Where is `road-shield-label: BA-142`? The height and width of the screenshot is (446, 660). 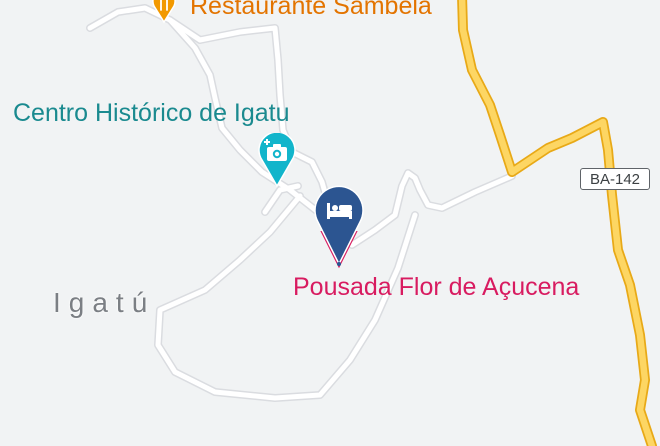 road-shield-label: BA-142 is located at coordinates (615, 179).